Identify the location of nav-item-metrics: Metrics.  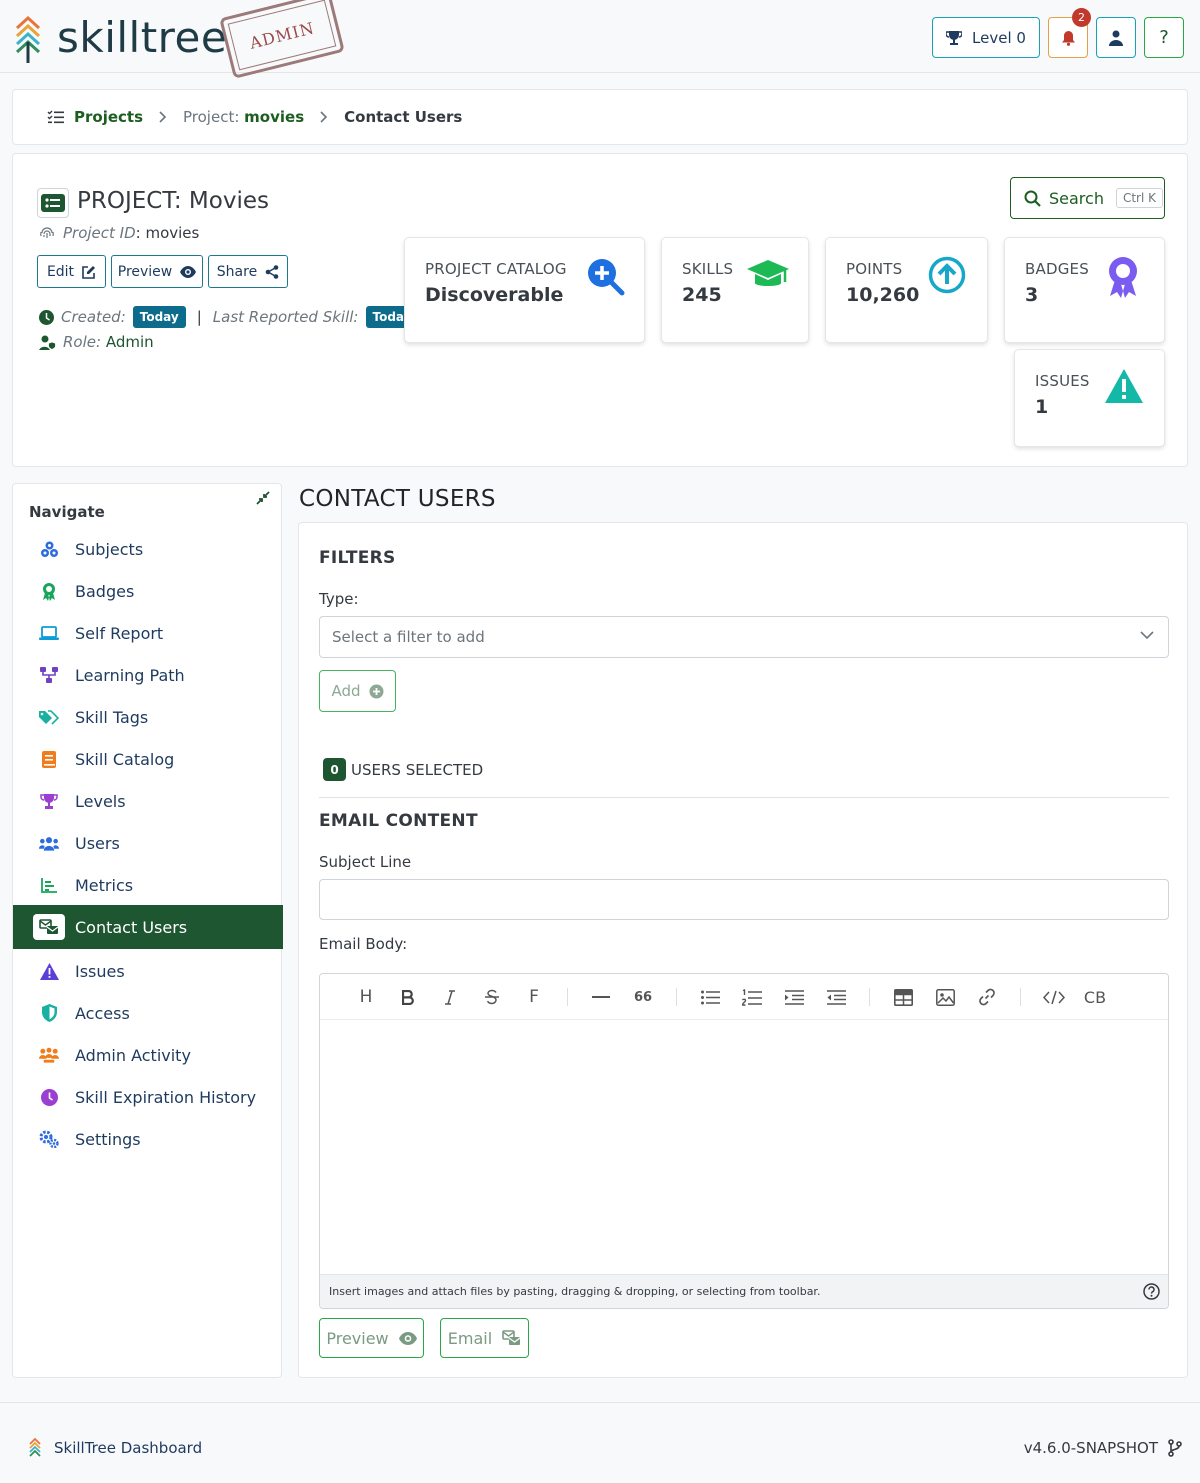
(148, 885).